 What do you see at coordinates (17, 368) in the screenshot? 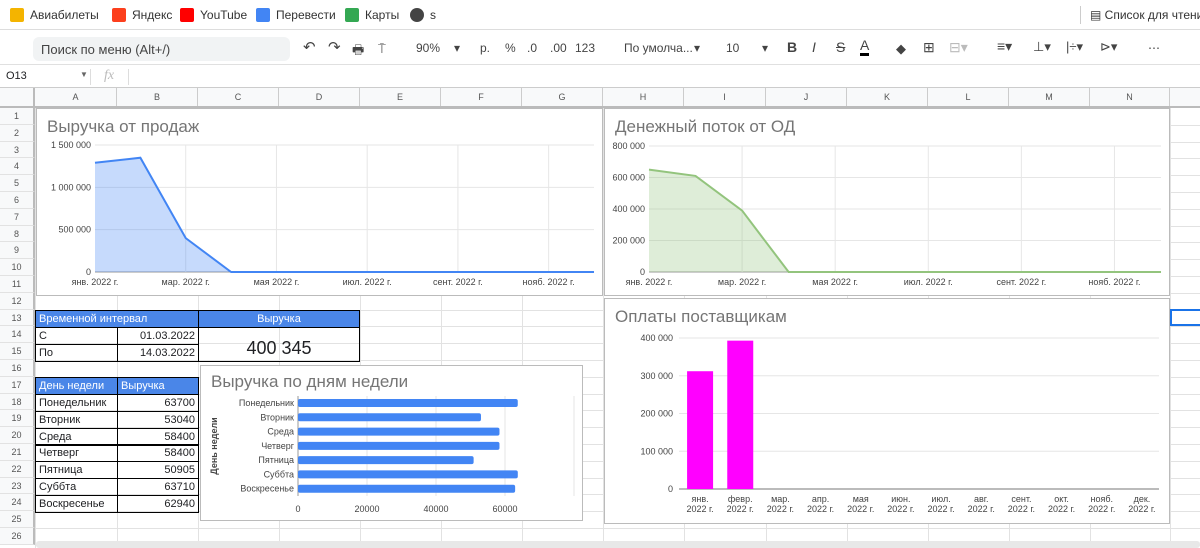
I see `row-header-16: 16` at bounding box center [17, 368].